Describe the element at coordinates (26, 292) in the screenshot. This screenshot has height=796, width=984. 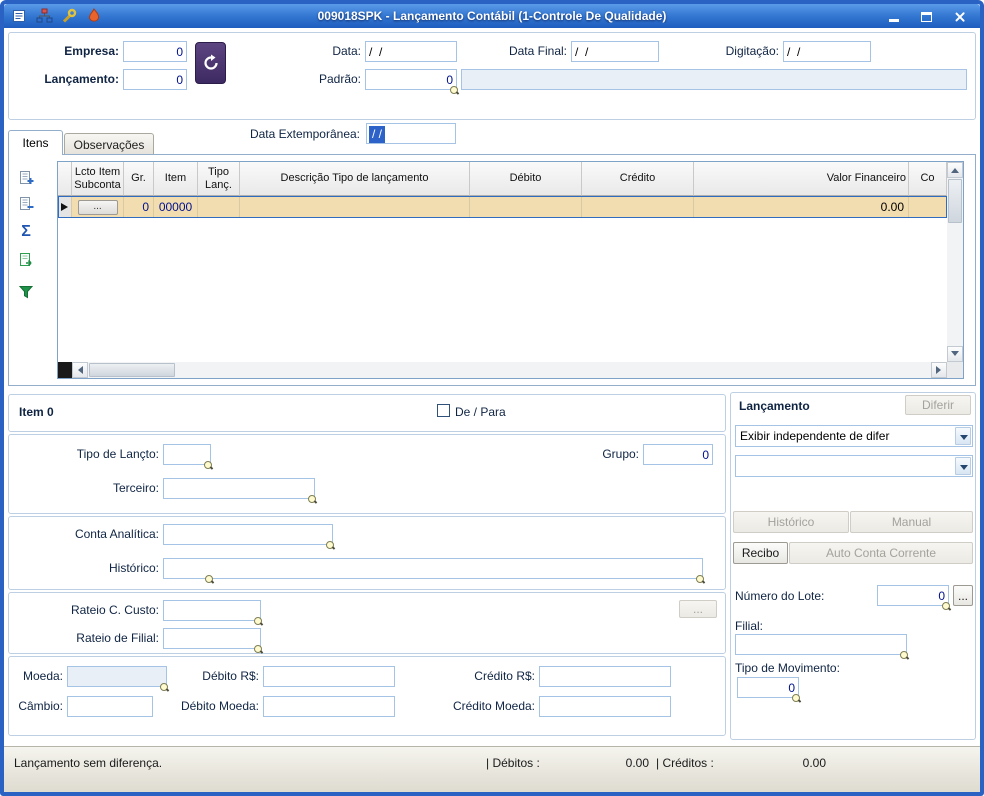
I see `filter-button` at that location.